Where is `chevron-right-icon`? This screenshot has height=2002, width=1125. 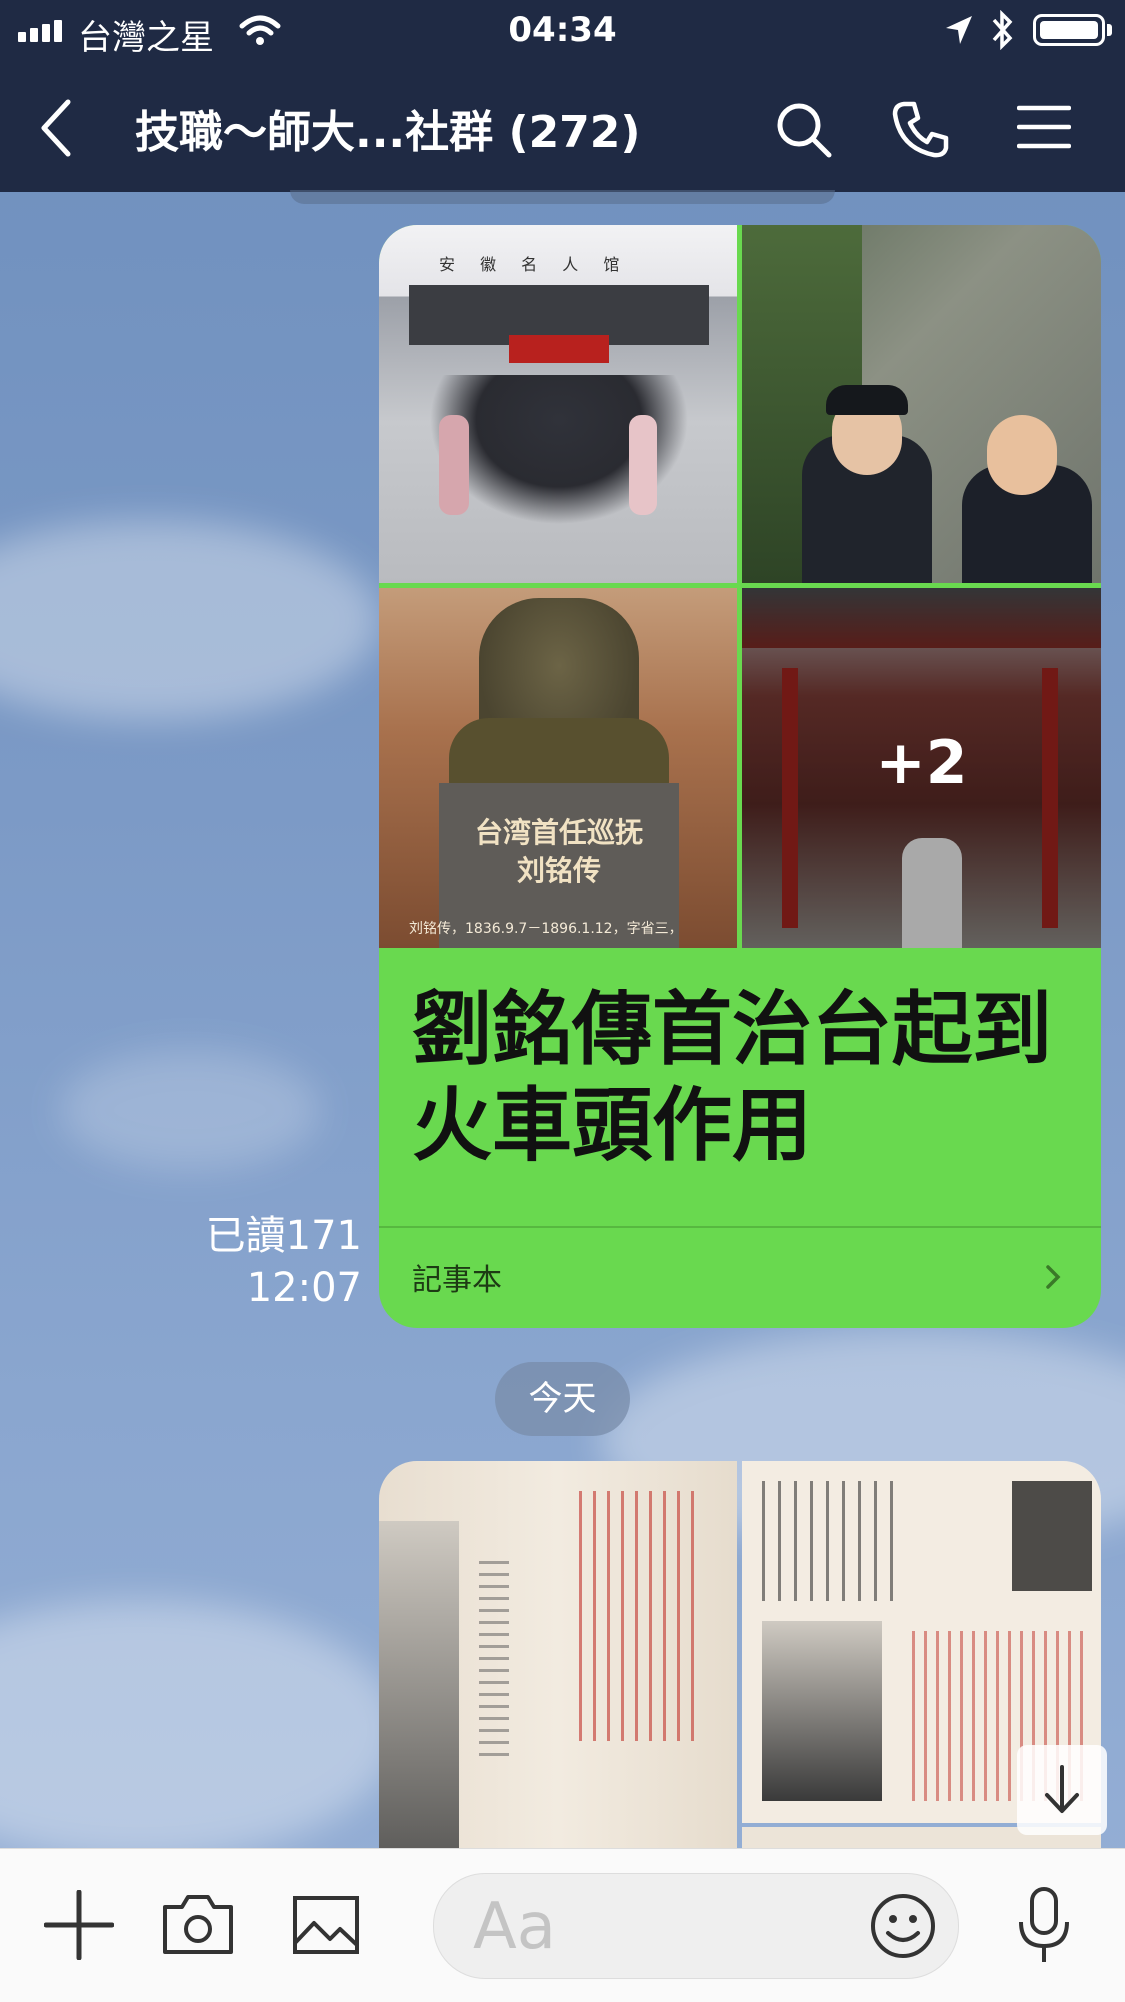
chevron-right-icon is located at coordinates (1053, 1277).